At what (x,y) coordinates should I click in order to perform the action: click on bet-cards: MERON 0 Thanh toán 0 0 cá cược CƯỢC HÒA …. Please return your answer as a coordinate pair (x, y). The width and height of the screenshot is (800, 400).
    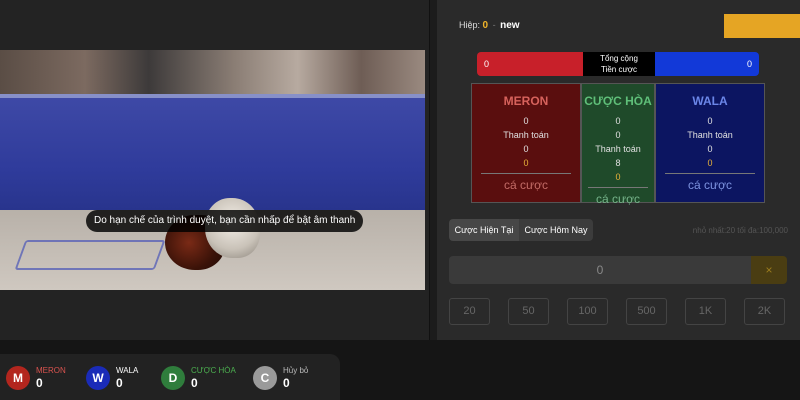
    Looking at the image, I should click on (618, 144).